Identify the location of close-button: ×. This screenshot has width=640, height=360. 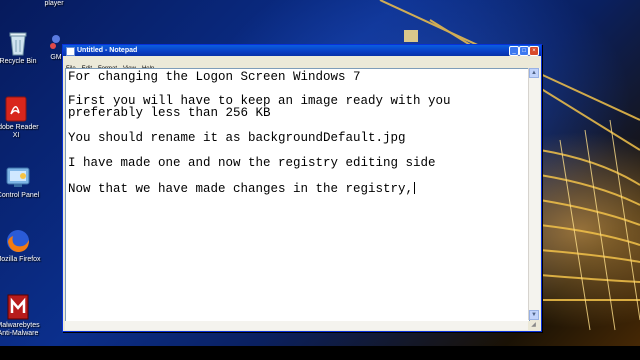
(534, 51).